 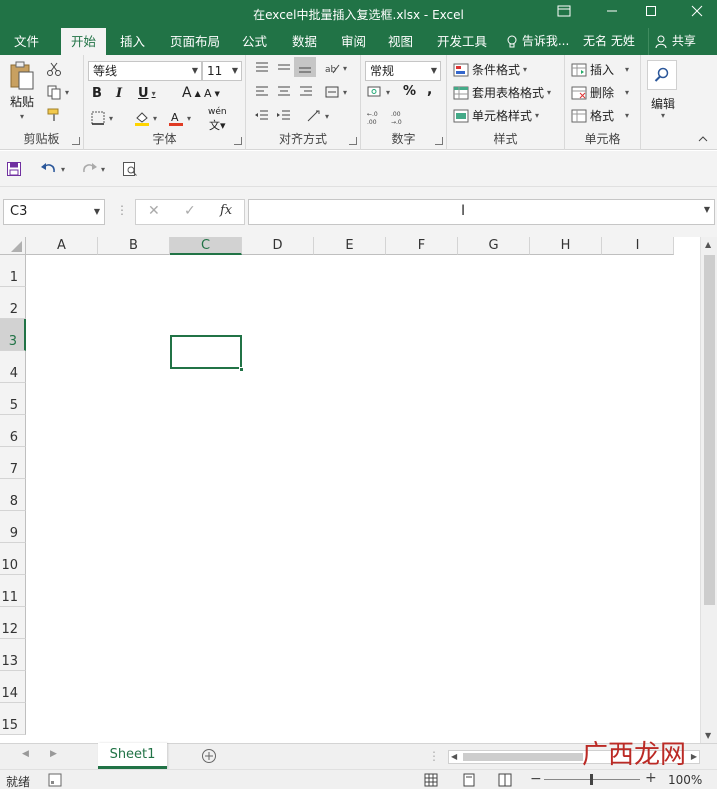 What do you see at coordinates (13, 655) in the screenshot?
I see `row-header-13: 13` at bounding box center [13, 655].